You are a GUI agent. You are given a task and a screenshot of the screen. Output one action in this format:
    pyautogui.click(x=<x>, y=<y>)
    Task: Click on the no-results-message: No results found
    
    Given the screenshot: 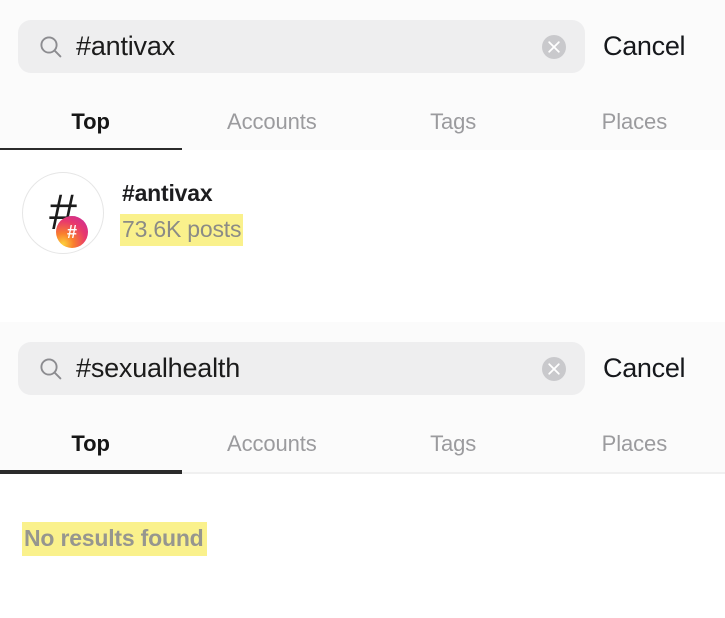 What is the action you would take?
    pyautogui.click(x=114, y=539)
    